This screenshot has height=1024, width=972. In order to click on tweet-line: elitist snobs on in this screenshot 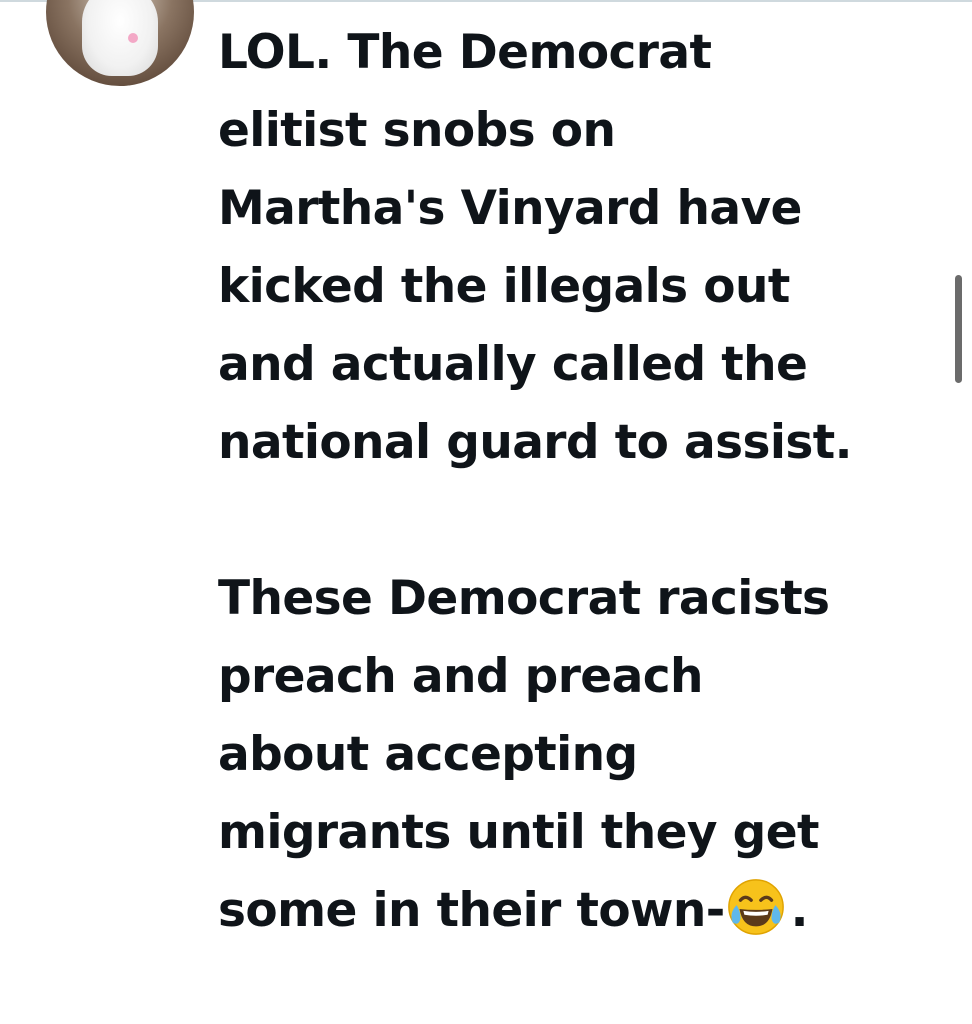, I will do `click(417, 130)`.